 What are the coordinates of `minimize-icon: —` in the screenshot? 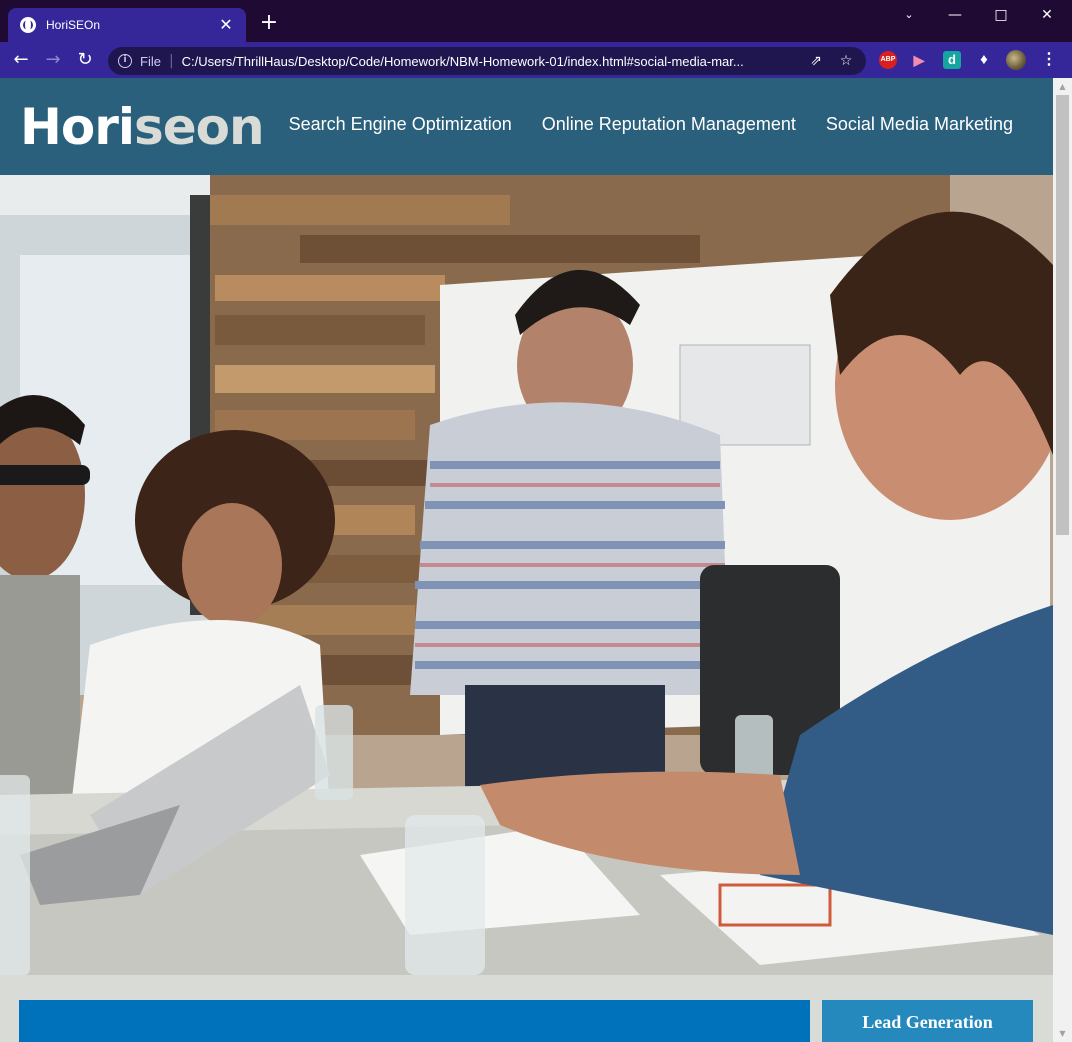 It's located at (955, 15).